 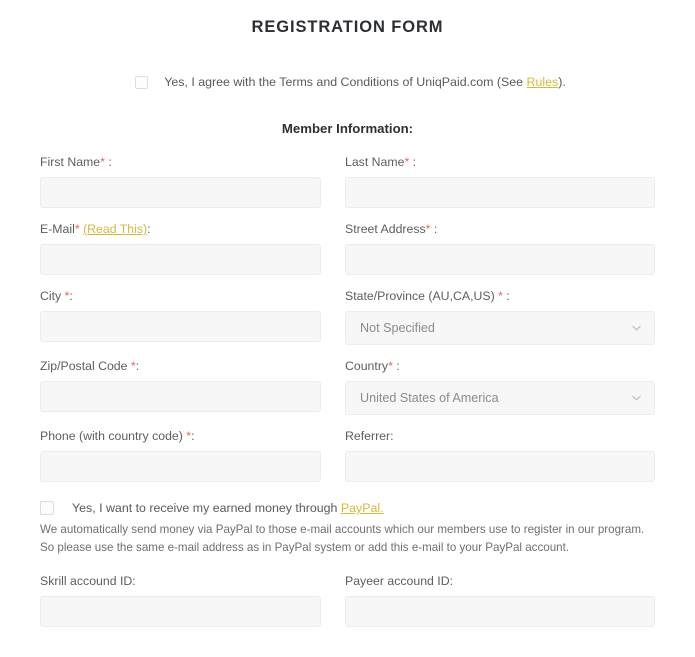 I want to click on zip-postal-code-label: Zip/Postal Code *:, so click(x=180, y=366).